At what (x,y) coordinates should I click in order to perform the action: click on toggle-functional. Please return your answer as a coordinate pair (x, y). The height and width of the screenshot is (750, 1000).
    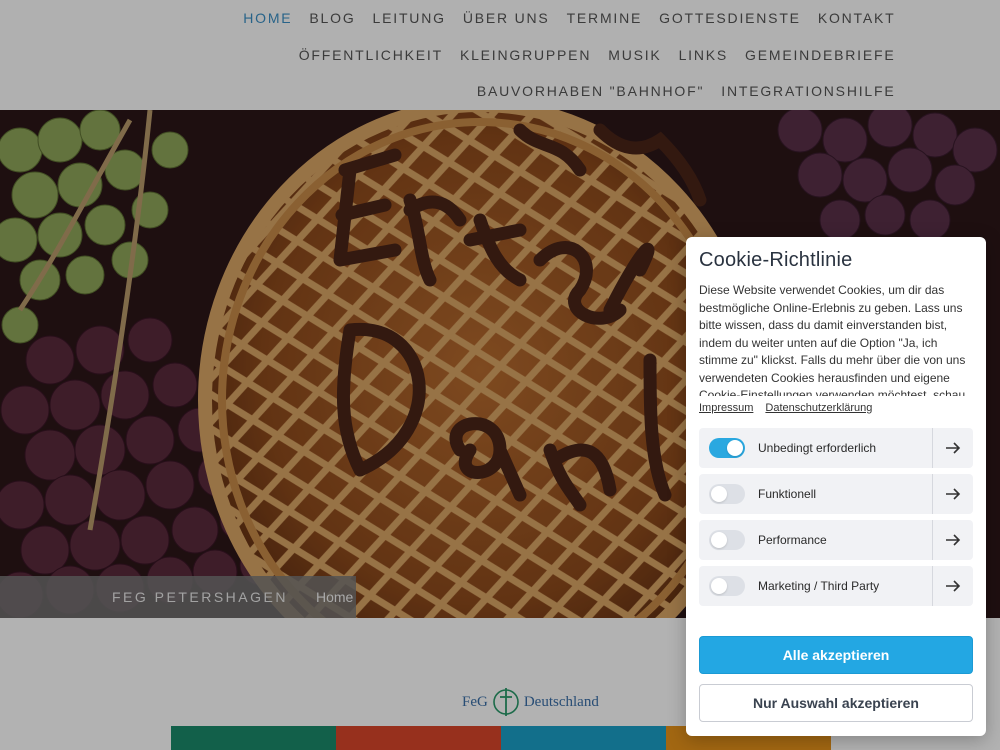
    Looking at the image, I should click on (727, 494).